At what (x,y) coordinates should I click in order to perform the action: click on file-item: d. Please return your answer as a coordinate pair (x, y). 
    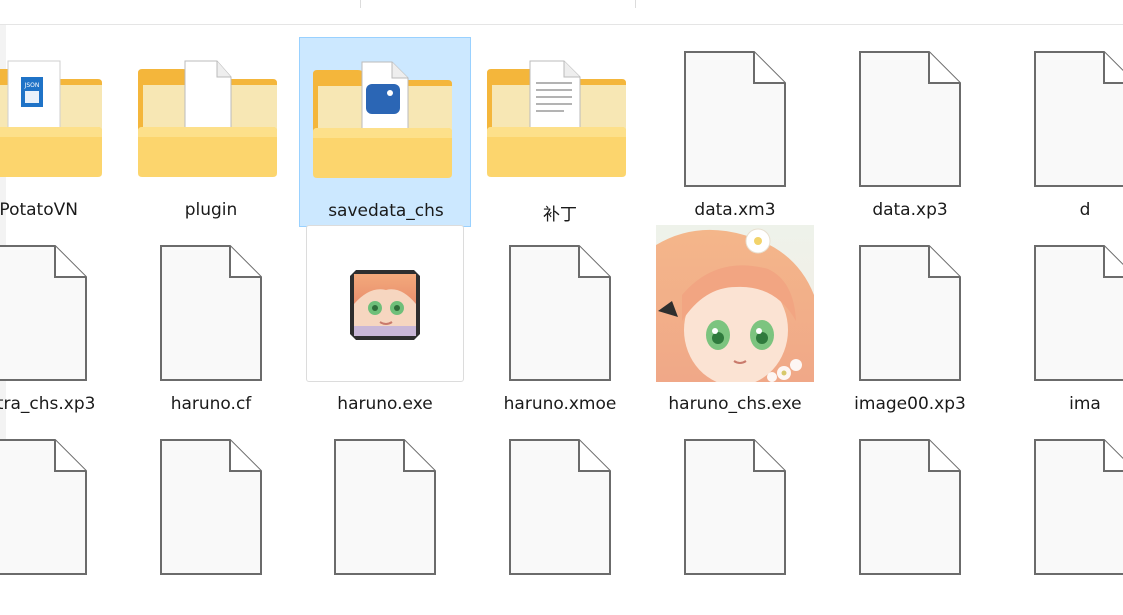
    Looking at the image, I should click on (1061, 132).